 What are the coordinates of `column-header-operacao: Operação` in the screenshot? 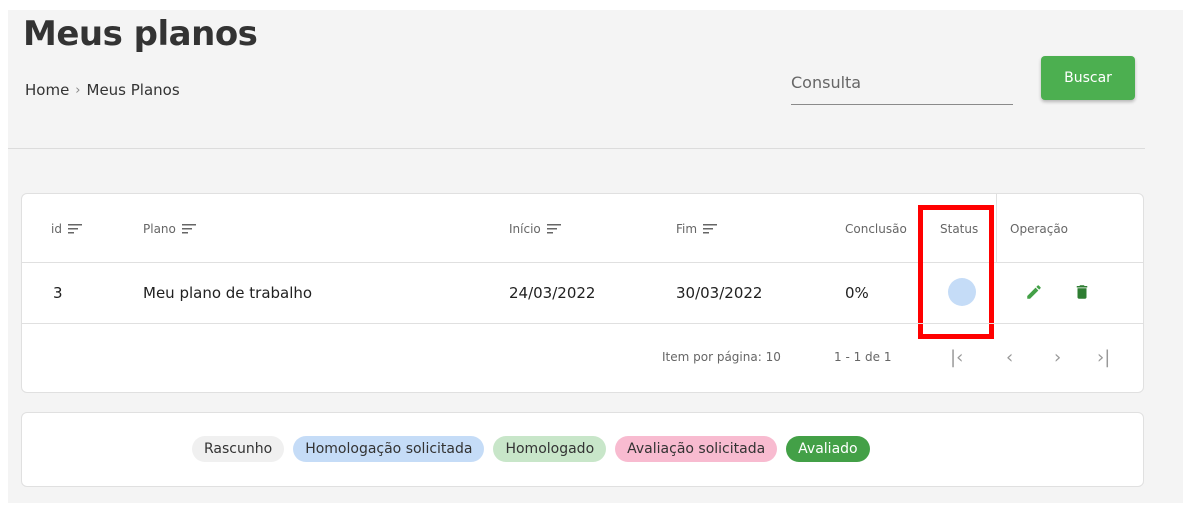 It's located at (1039, 229).